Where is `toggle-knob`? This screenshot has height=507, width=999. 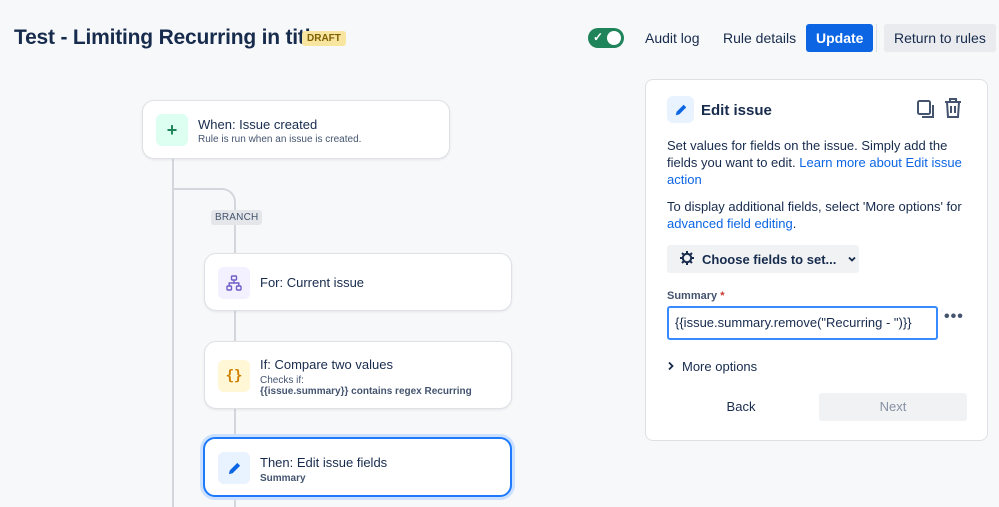
toggle-knob is located at coordinates (614, 38).